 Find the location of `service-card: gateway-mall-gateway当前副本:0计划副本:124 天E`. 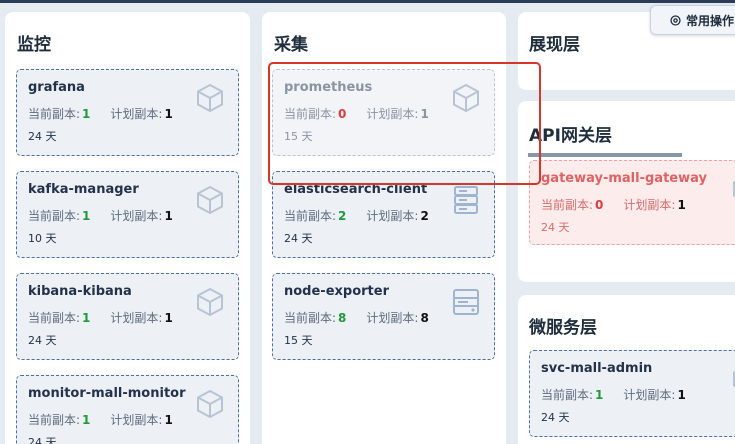

service-card: gateway-mall-gateway当前副本:0计划副本:124 天E is located at coordinates (632, 202).